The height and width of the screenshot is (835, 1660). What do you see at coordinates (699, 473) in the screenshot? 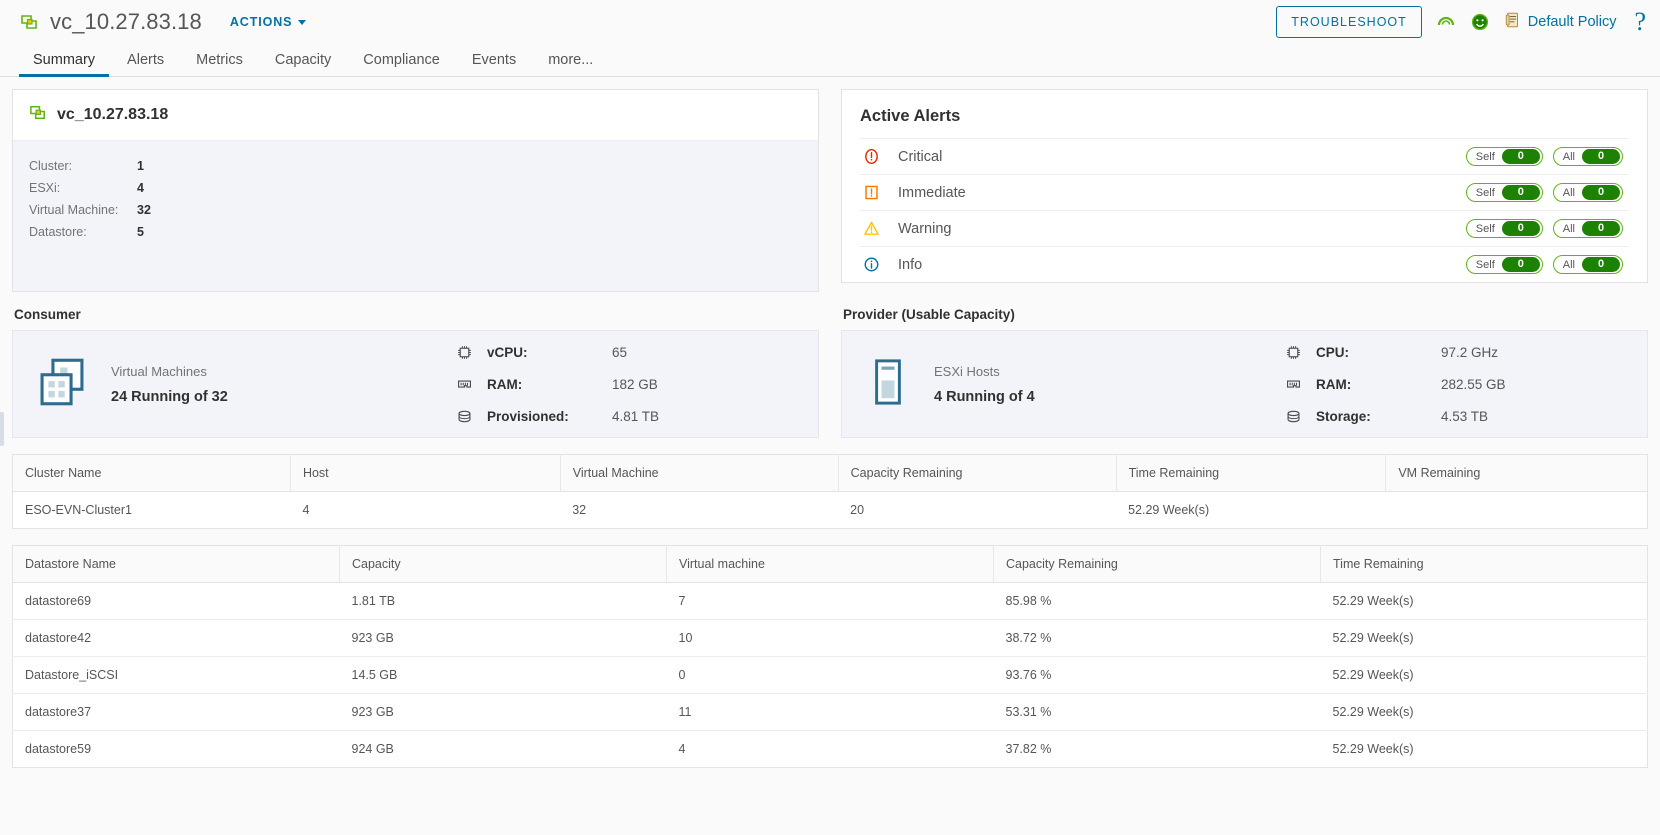
I see `col-virtual-machine: Virtual Machine` at bounding box center [699, 473].